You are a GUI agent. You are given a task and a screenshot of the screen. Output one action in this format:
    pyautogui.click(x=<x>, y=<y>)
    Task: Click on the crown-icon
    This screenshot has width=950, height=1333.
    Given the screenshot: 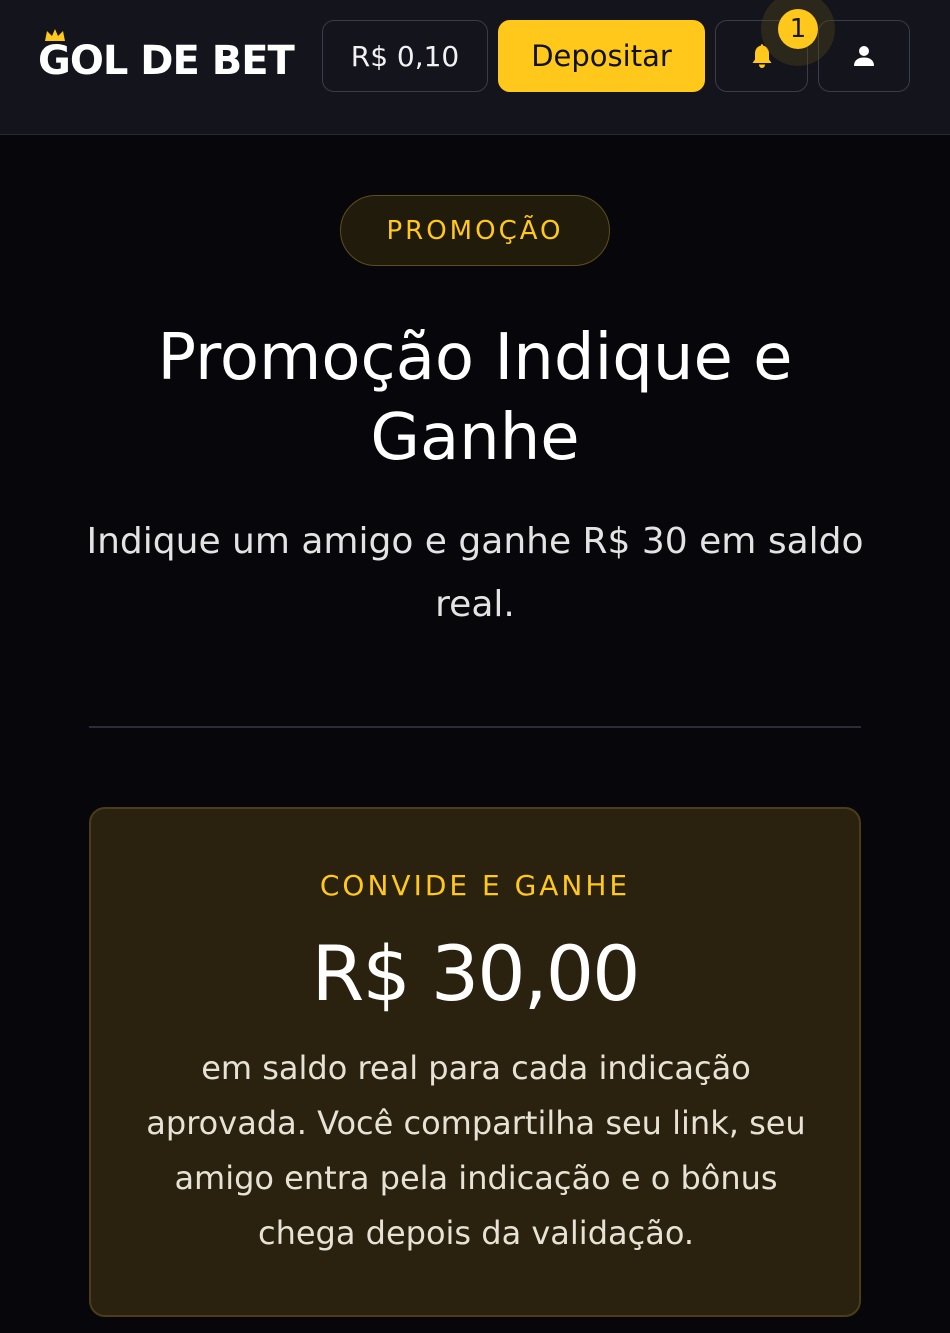 What is the action you would take?
    pyautogui.click(x=55, y=35)
    